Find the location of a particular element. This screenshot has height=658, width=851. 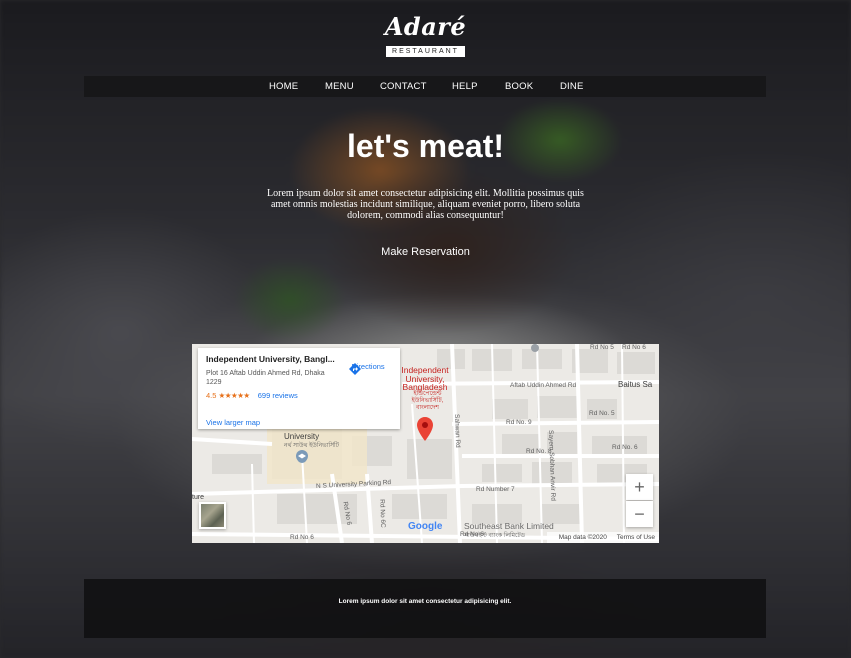

road-6-top-label: Rd No 6 is located at coordinates (634, 347).